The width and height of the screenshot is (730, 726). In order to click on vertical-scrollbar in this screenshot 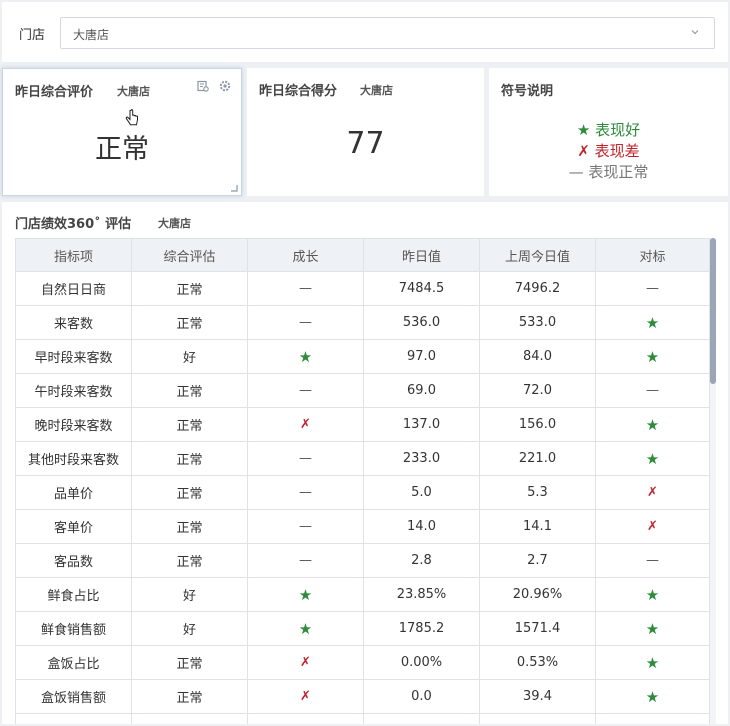, I will do `click(713, 481)`.